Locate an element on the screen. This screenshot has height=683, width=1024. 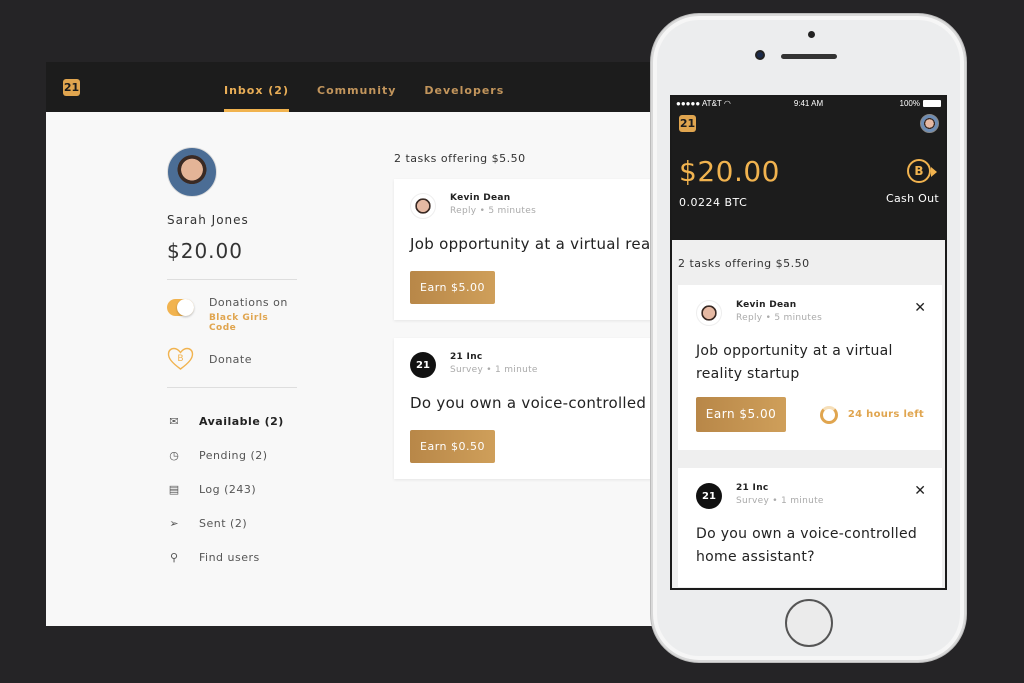
donations-text: Donations on Black Girls Code is located at coordinates (254, 314).